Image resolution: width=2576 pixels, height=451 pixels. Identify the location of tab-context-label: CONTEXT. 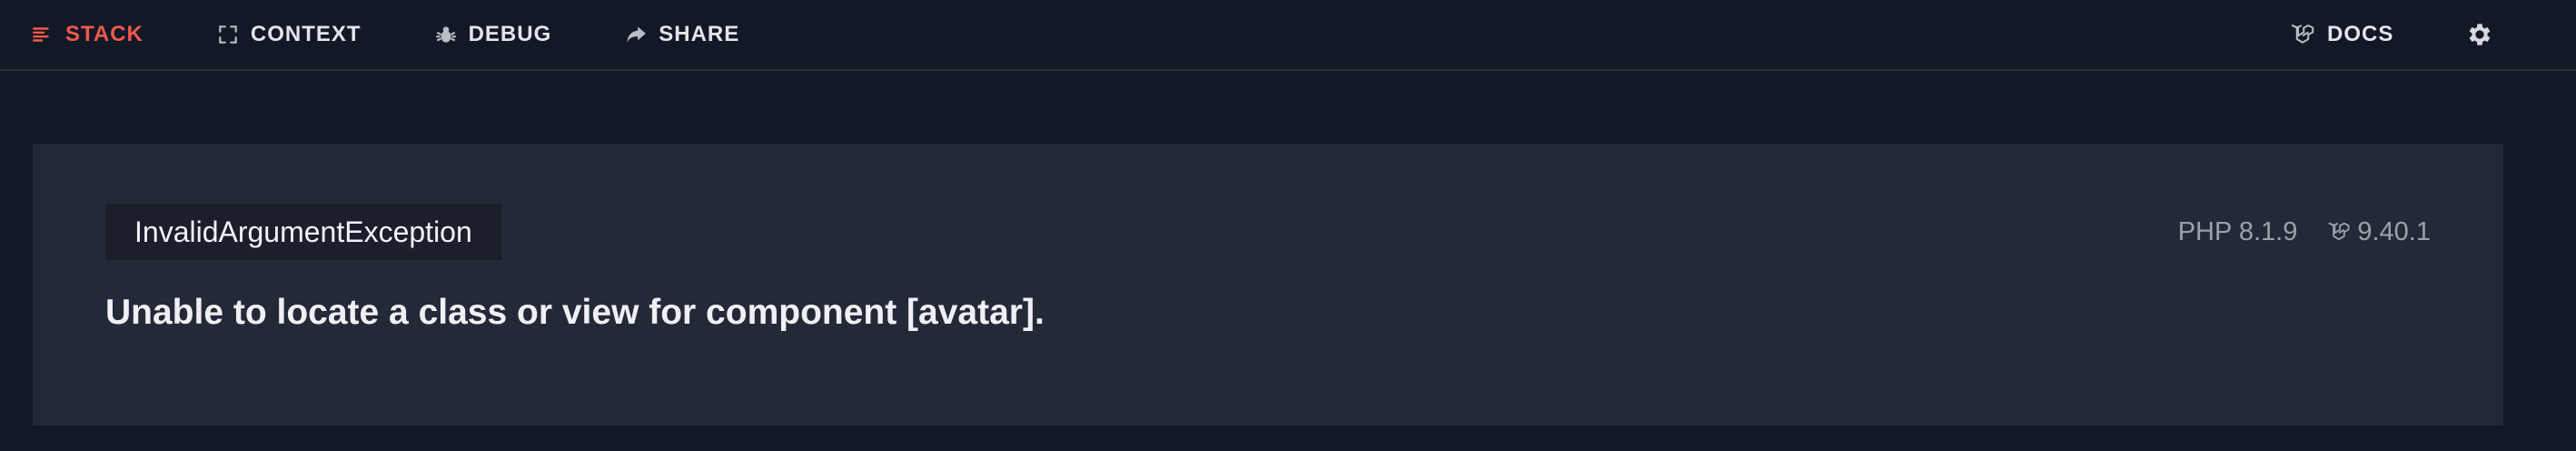
(306, 34).